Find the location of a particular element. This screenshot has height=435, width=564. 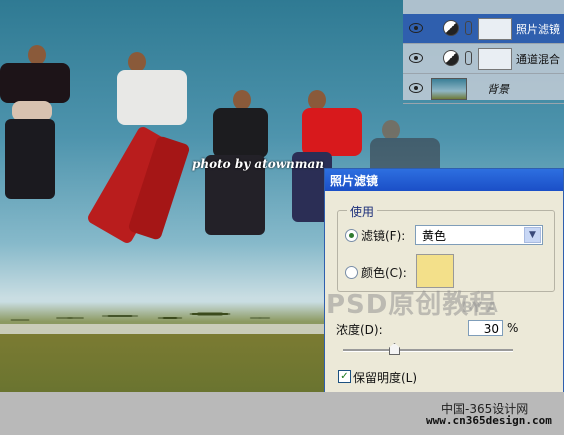

layer-thumbnail is located at coordinates (449, 89).